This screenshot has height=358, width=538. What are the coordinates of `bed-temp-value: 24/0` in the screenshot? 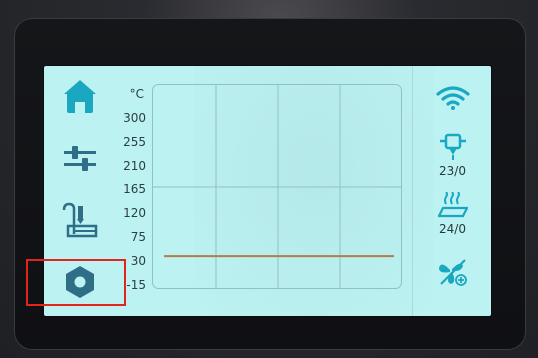 It's located at (452, 229).